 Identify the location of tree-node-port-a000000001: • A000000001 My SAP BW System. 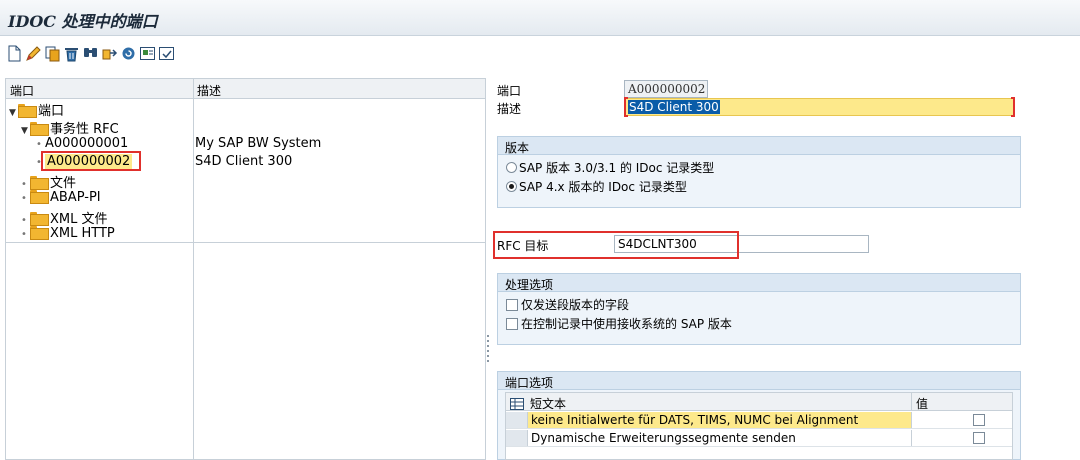
(261, 145).